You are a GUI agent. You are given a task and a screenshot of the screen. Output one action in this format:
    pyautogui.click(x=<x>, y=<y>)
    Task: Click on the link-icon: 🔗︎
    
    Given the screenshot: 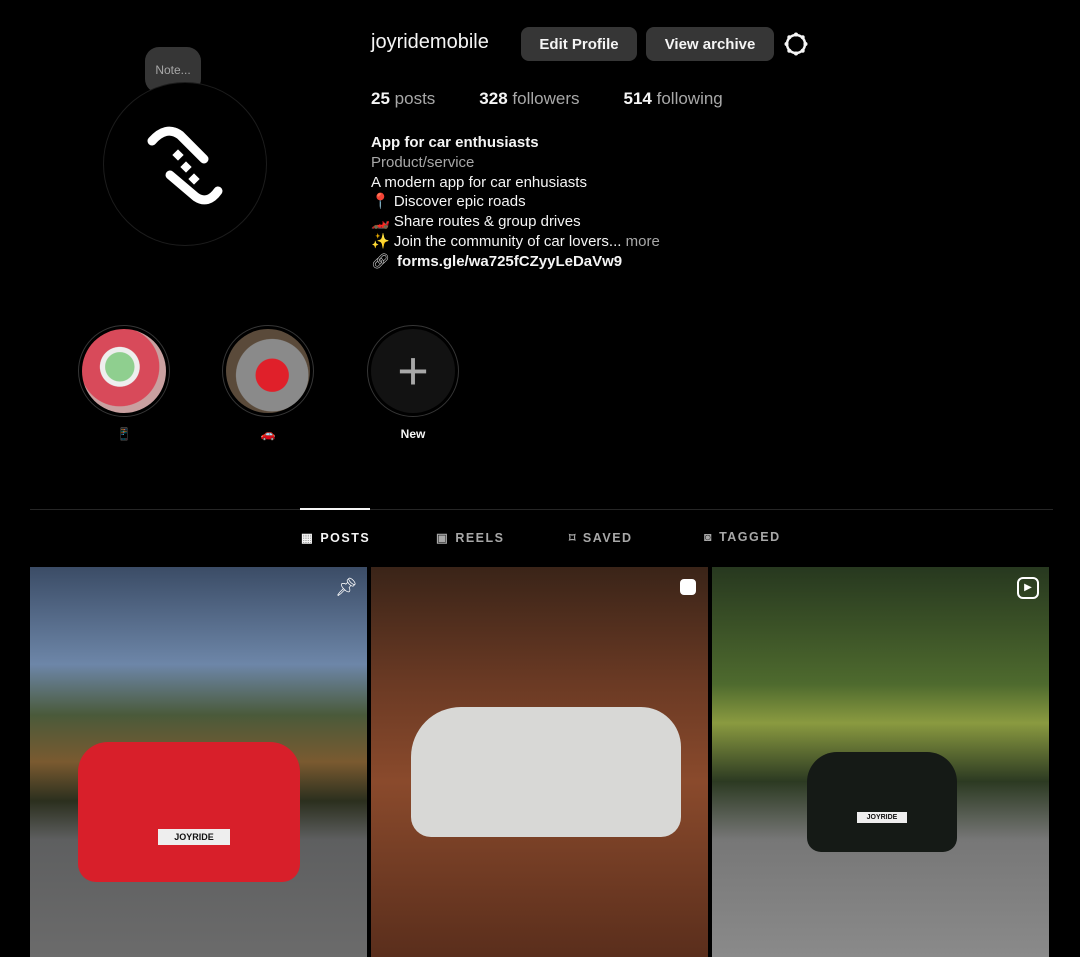 What is the action you would take?
    pyautogui.click(x=381, y=261)
    